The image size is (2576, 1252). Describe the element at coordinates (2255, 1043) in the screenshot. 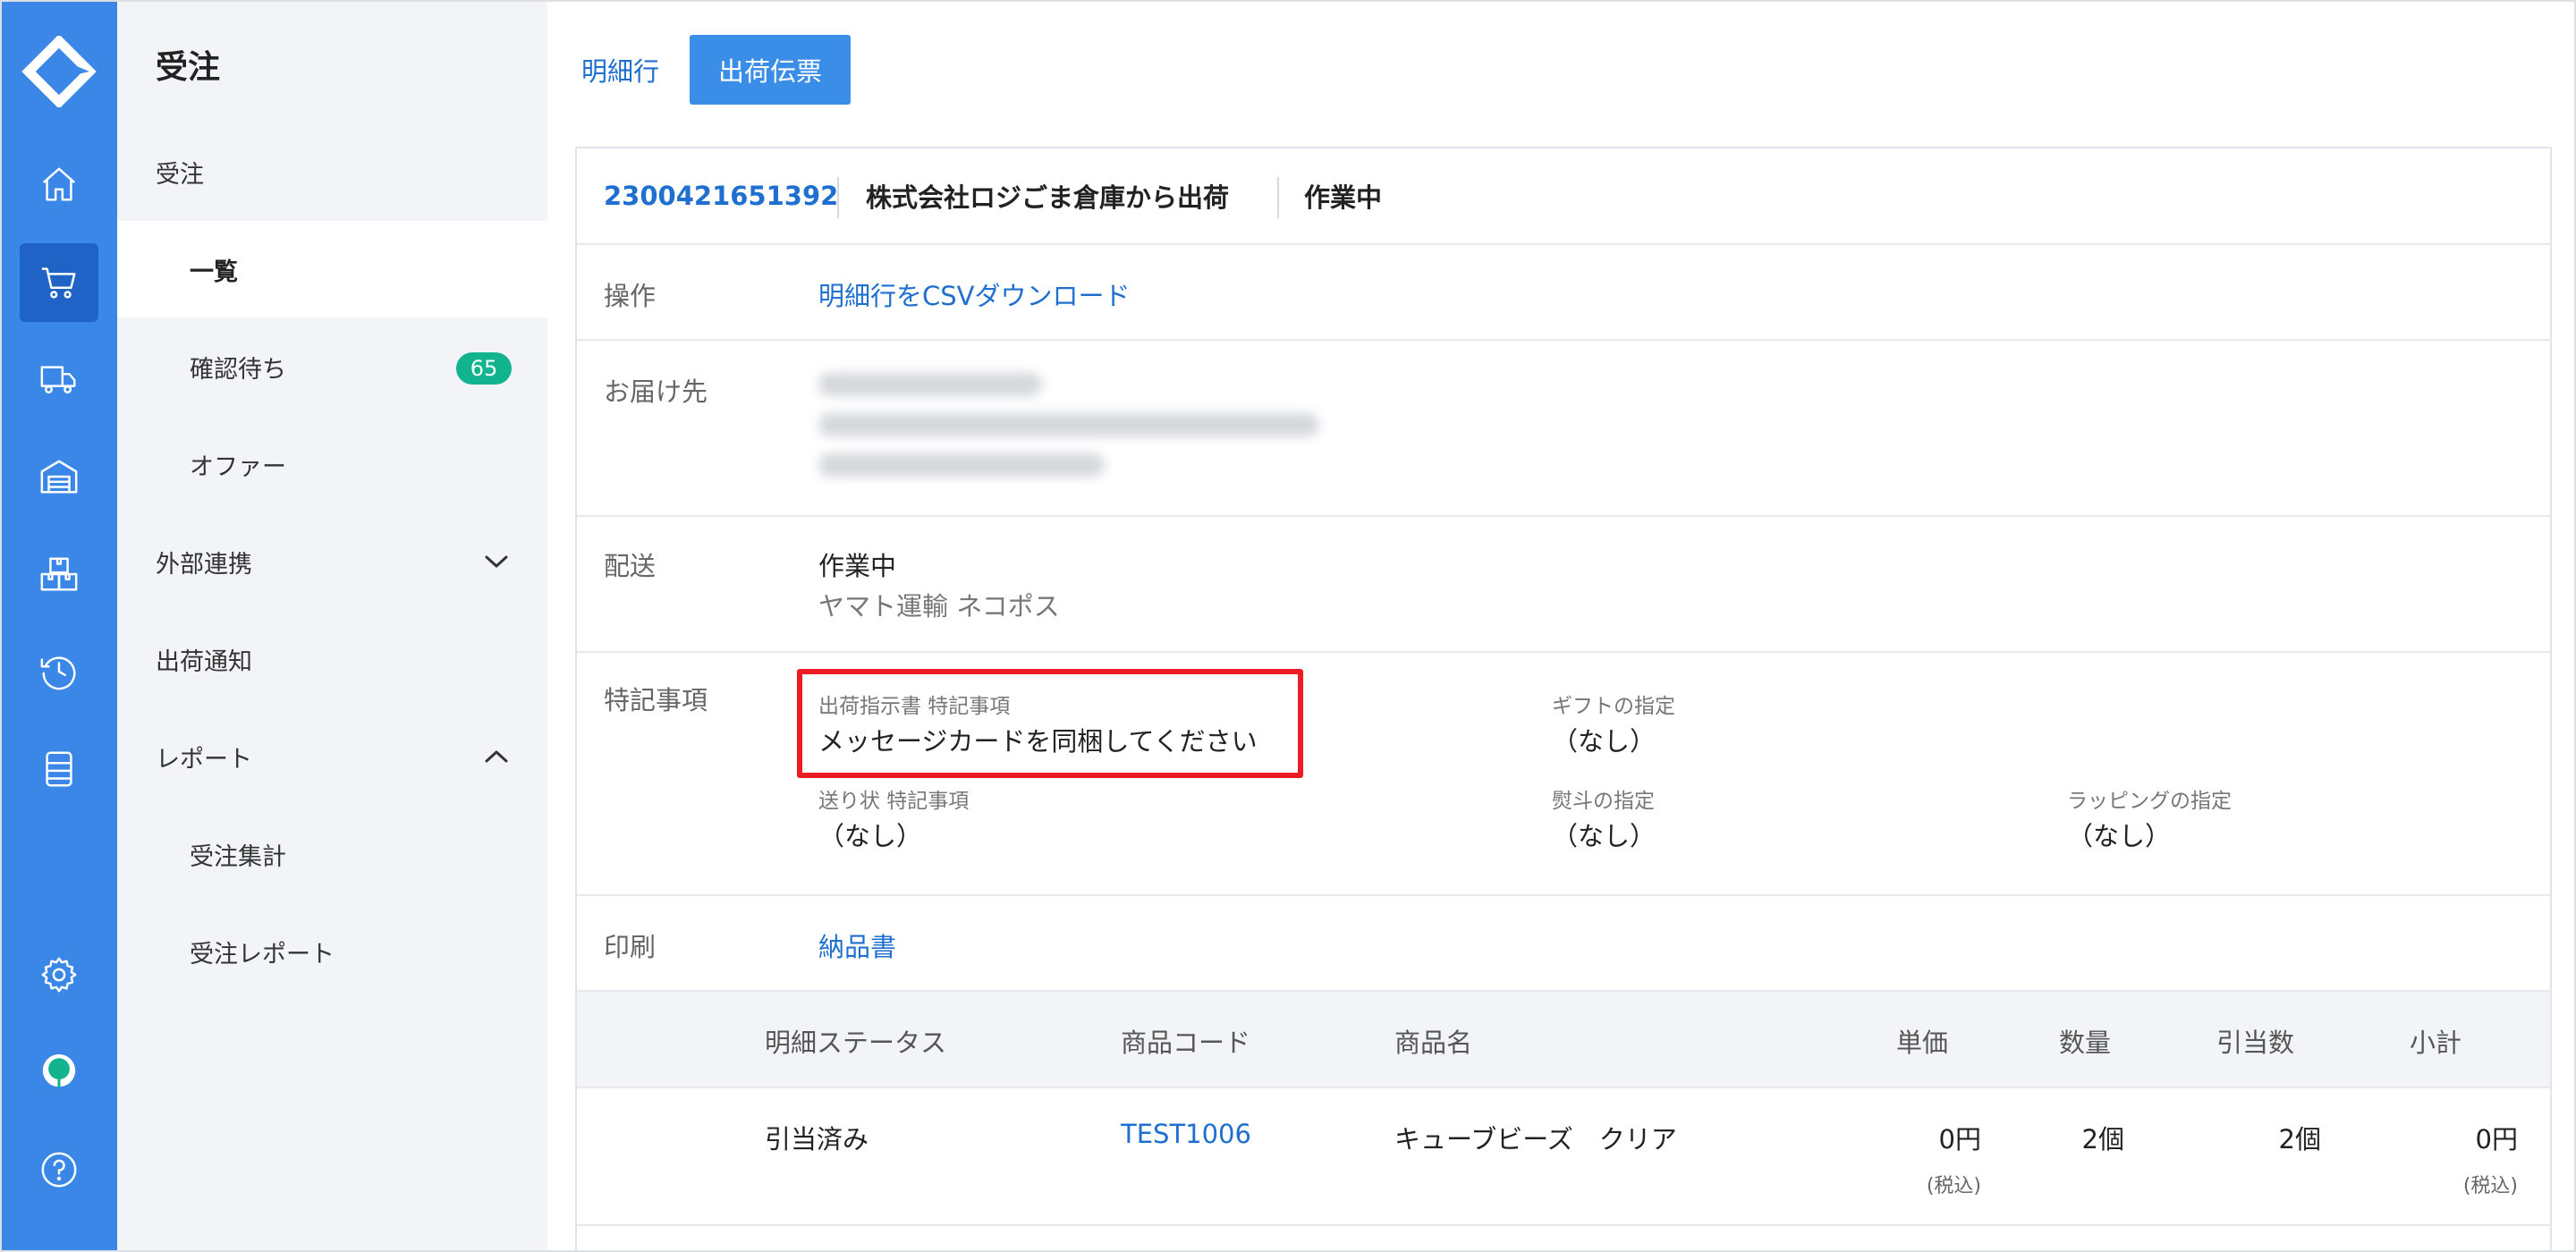

I see `col-allocated: 引当数` at that location.